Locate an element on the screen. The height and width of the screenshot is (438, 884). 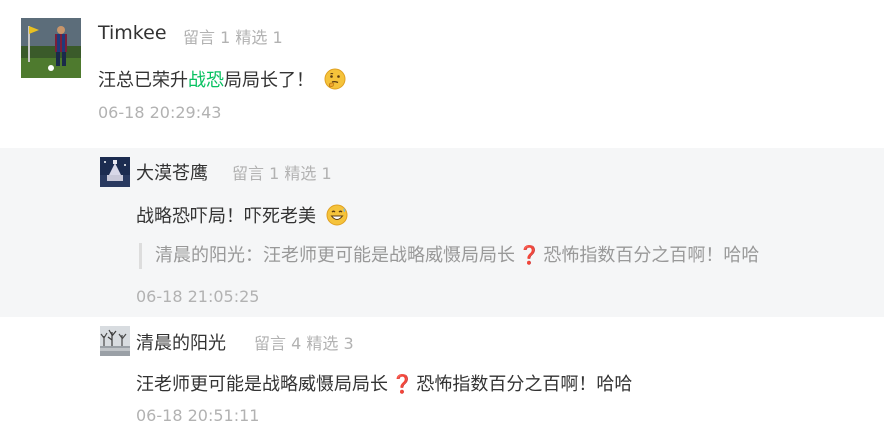
comment-text-post: 局局长了！ is located at coordinates (269, 80).